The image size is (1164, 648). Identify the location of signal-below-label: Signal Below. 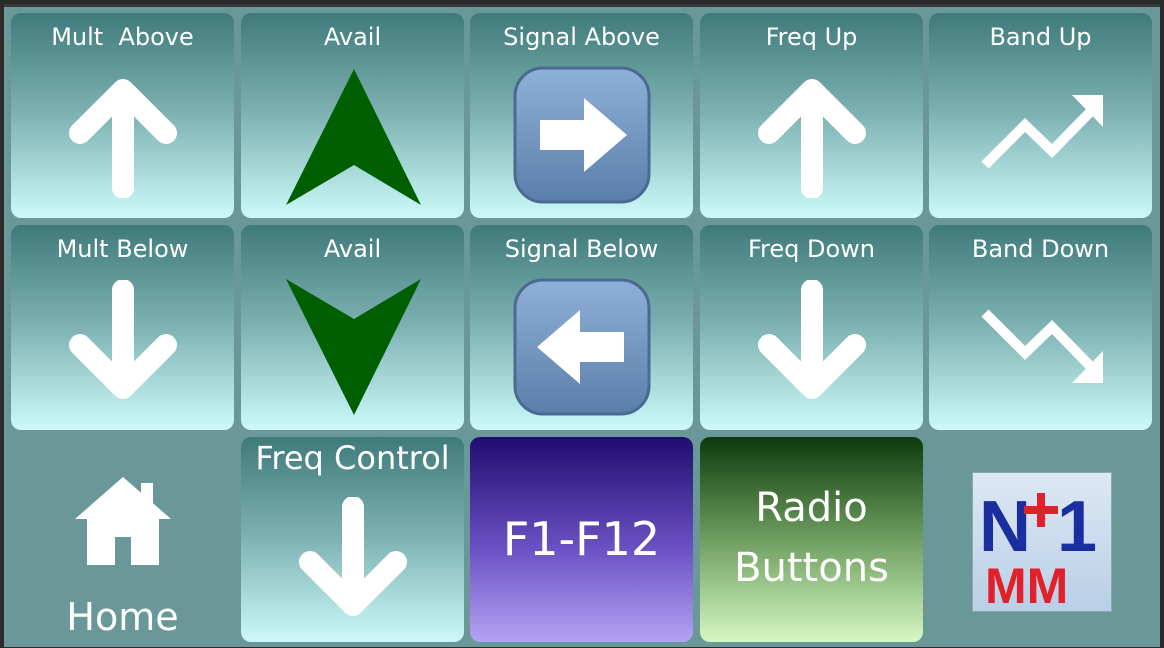
(581, 249).